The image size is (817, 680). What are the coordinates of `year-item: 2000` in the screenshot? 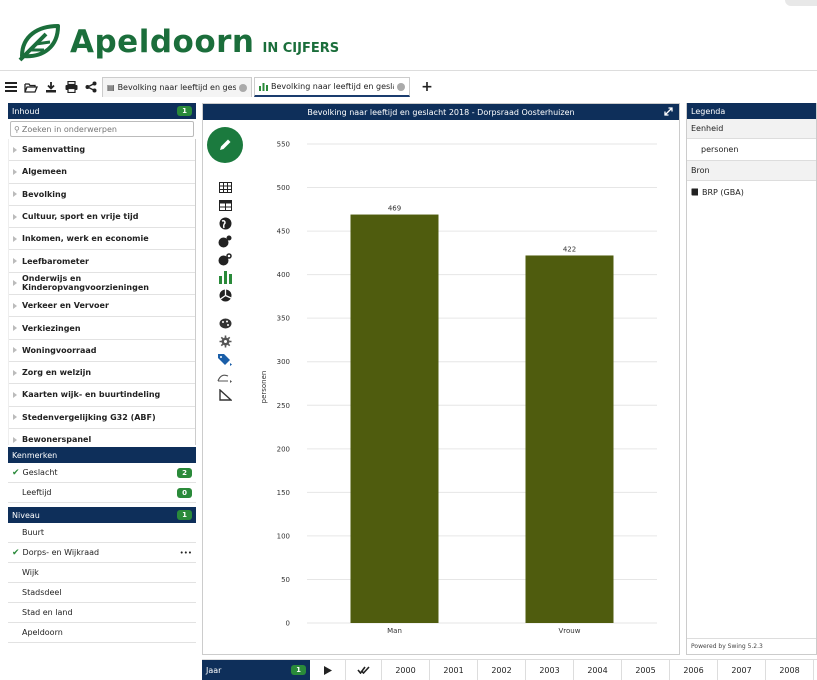 It's located at (406, 669).